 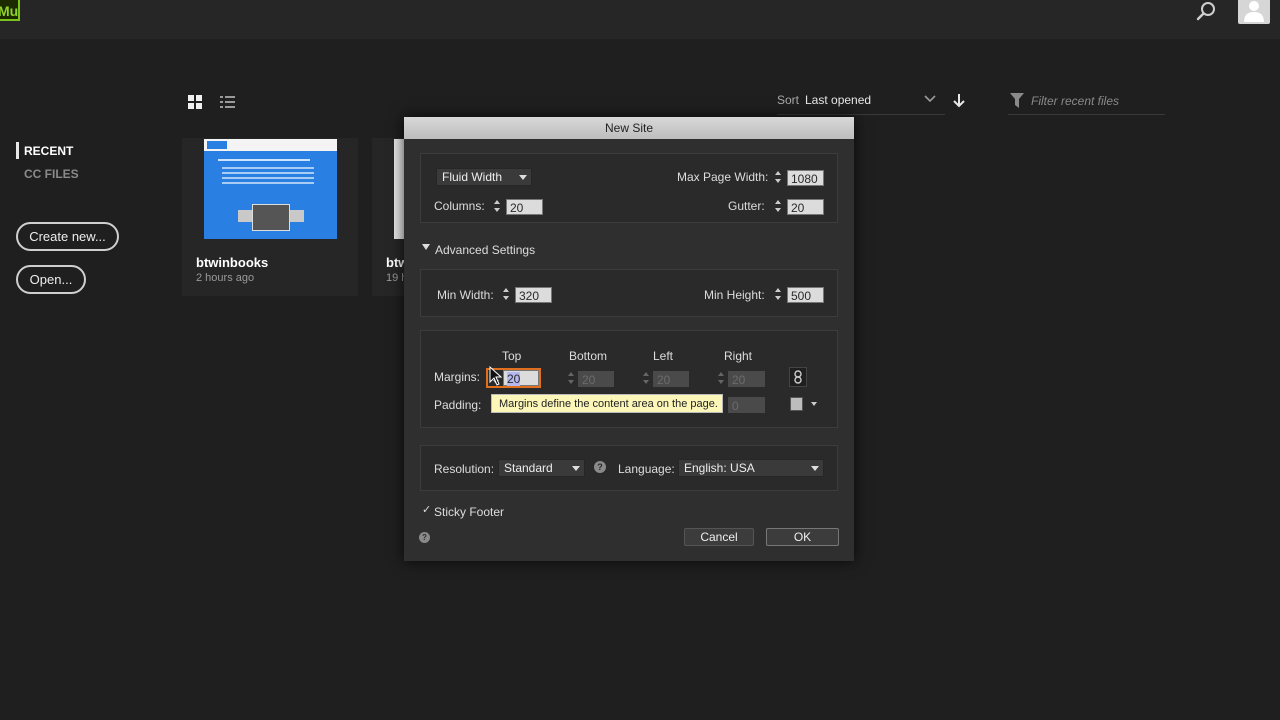 What do you see at coordinates (723, 177) in the screenshot?
I see `max-page-width-label: Max Page Width:` at bounding box center [723, 177].